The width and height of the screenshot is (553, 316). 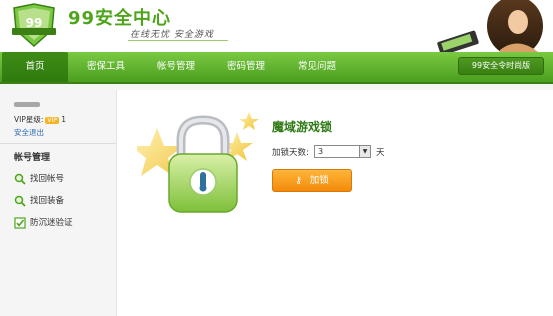 I want to click on lock-days-select: 3 ▼, so click(x=342, y=151).